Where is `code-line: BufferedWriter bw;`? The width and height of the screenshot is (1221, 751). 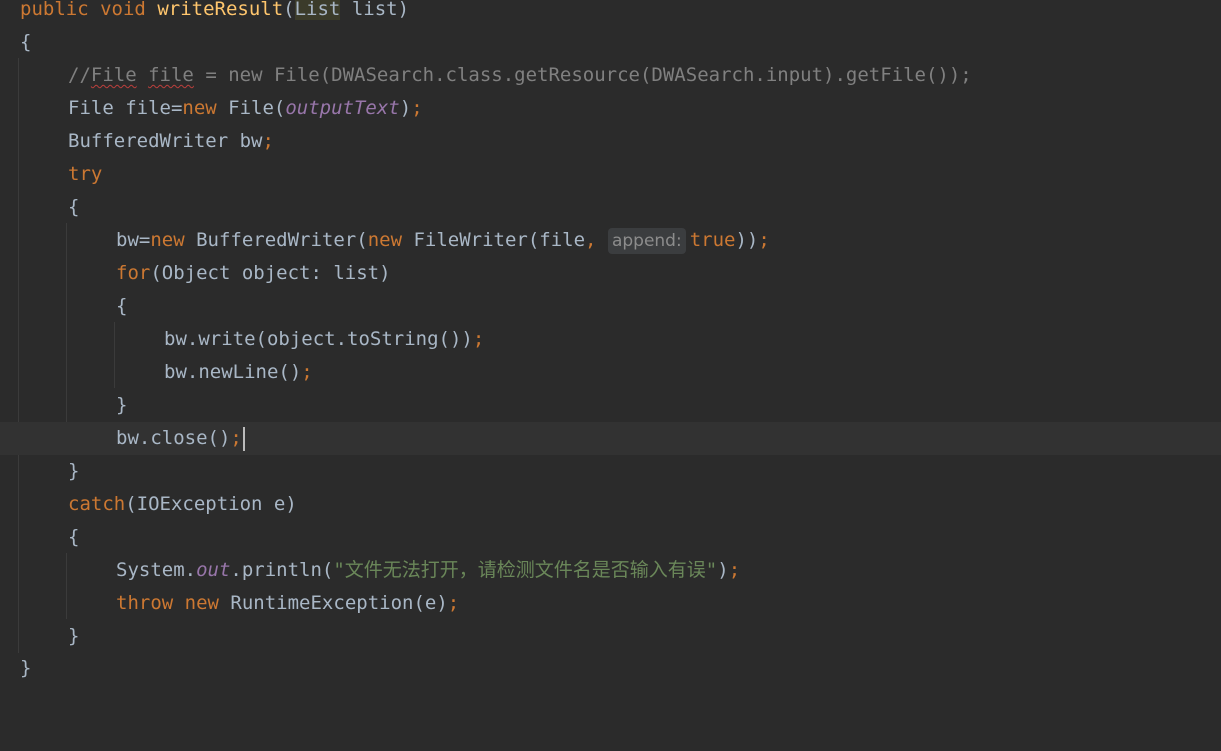
code-line: BufferedWriter bw; is located at coordinates (610, 141).